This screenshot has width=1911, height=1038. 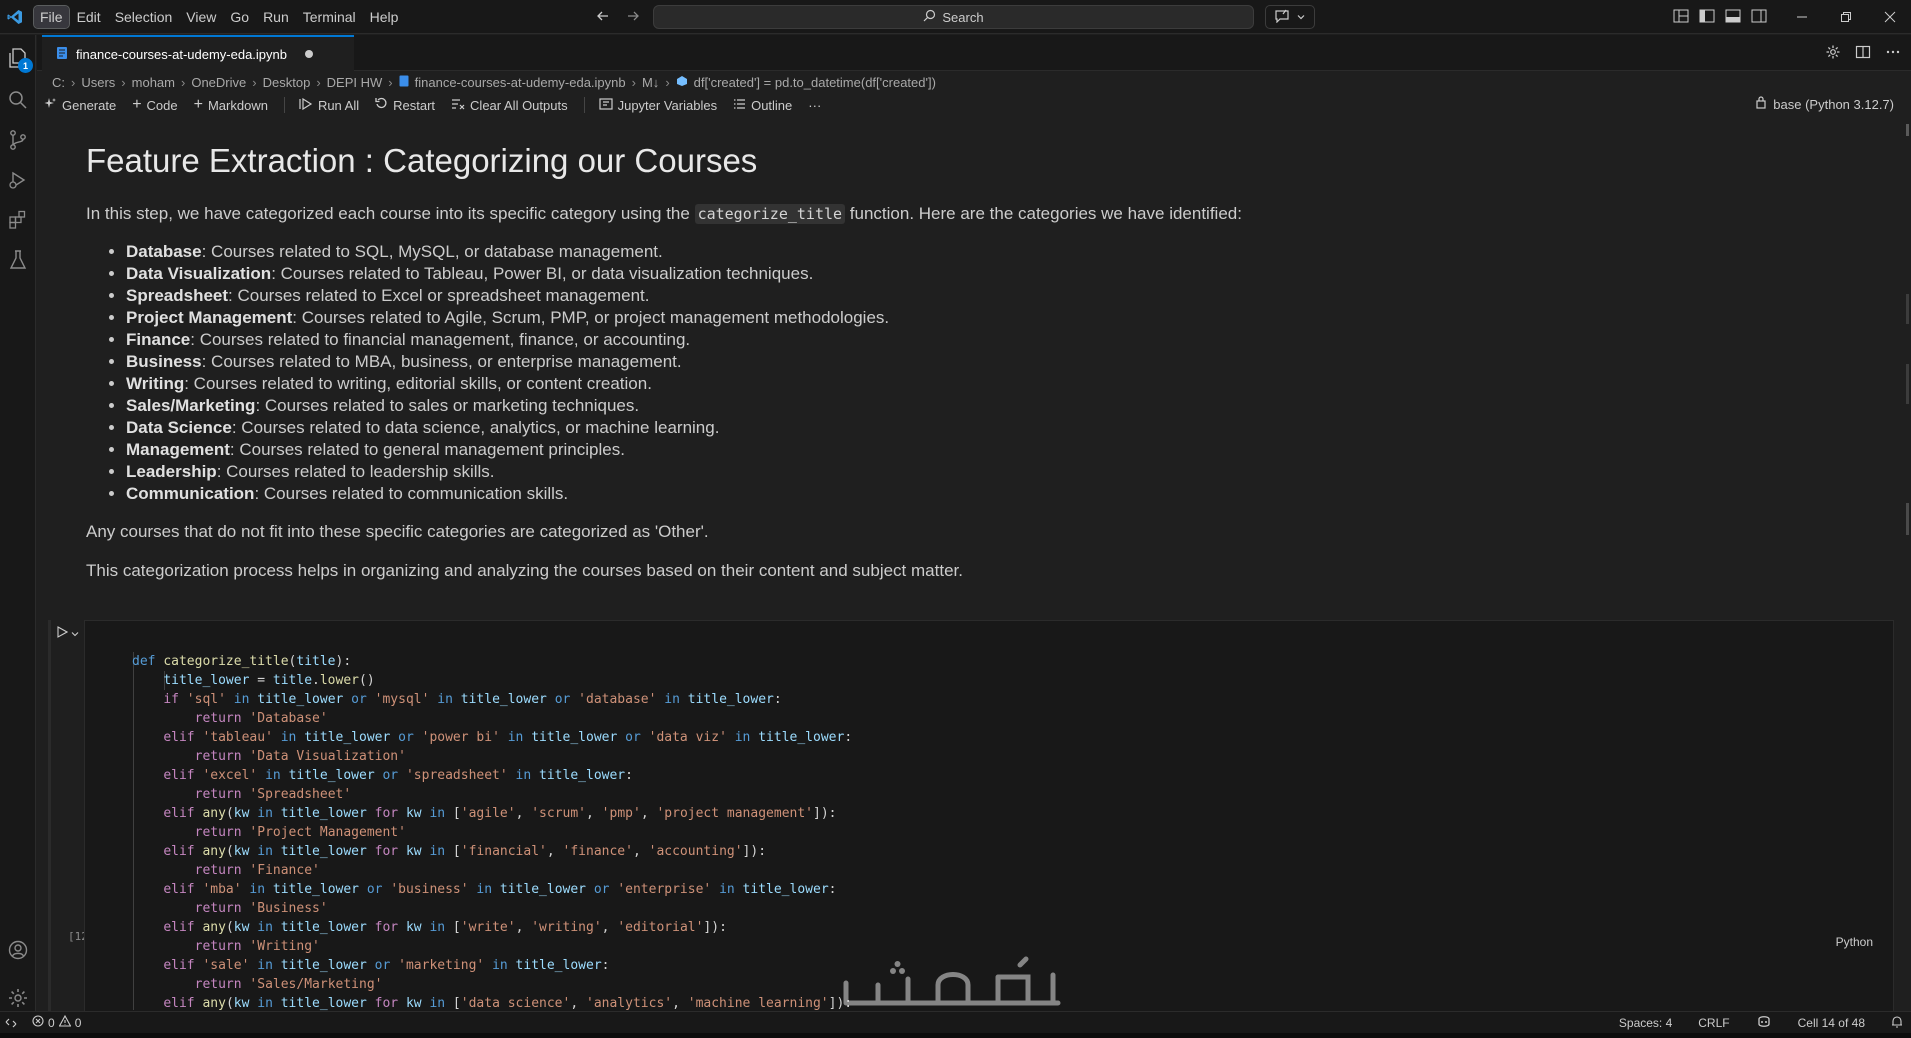 I want to click on jupyter-variables-button: Jupyter Variables, so click(x=658, y=105).